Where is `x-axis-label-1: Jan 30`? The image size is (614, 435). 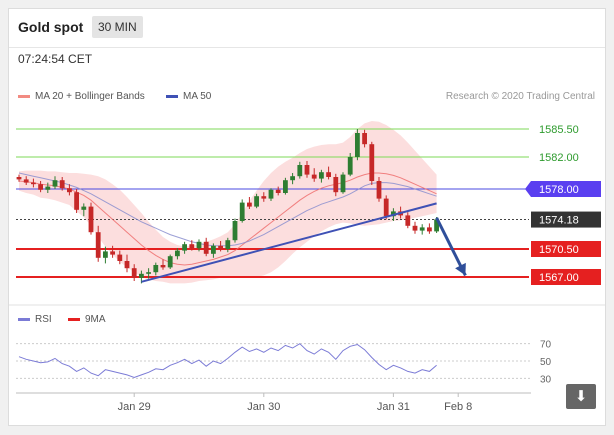 x-axis-label-1: Jan 30 is located at coordinates (263, 407).